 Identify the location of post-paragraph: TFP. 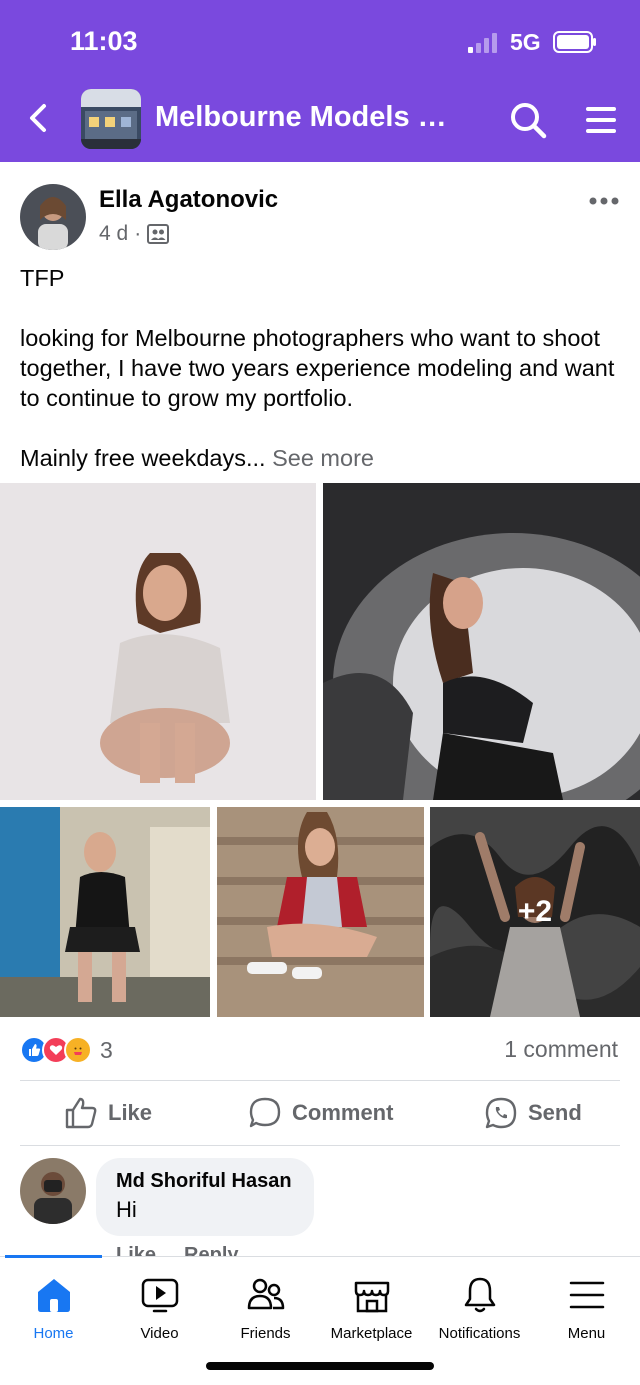
(42, 278).